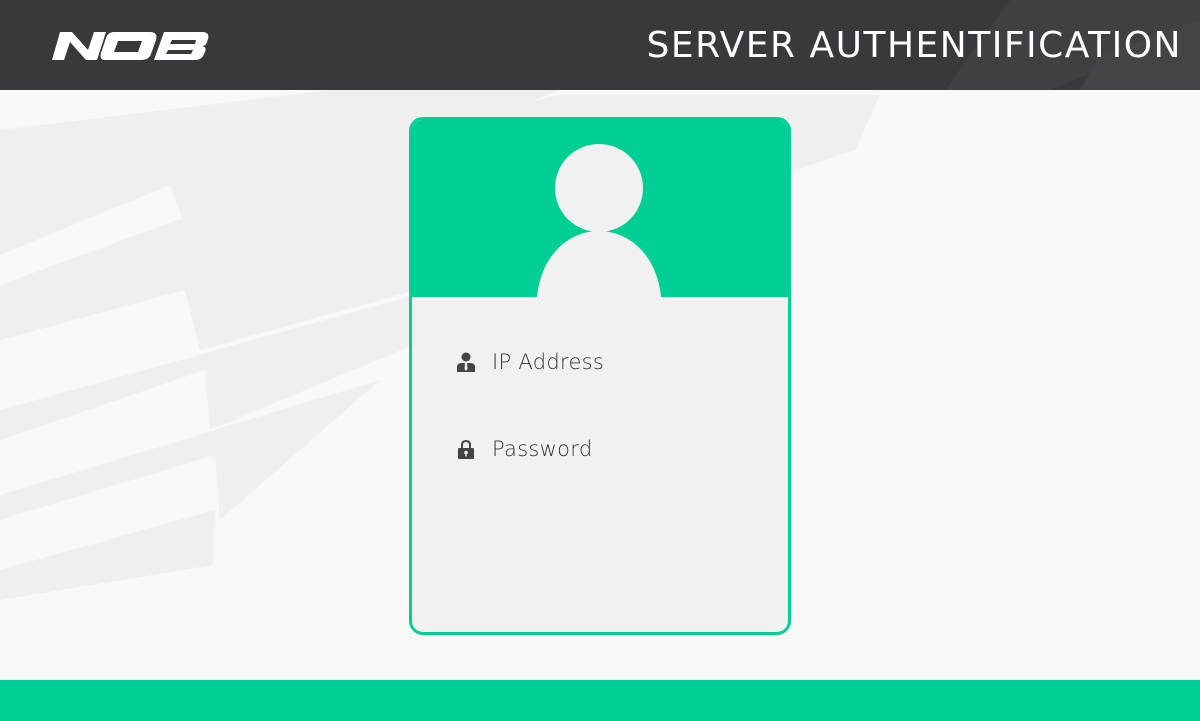 This screenshot has width=1200, height=721. Describe the element at coordinates (130, 46) in the screenshot. I see `nob-logo` at that location.